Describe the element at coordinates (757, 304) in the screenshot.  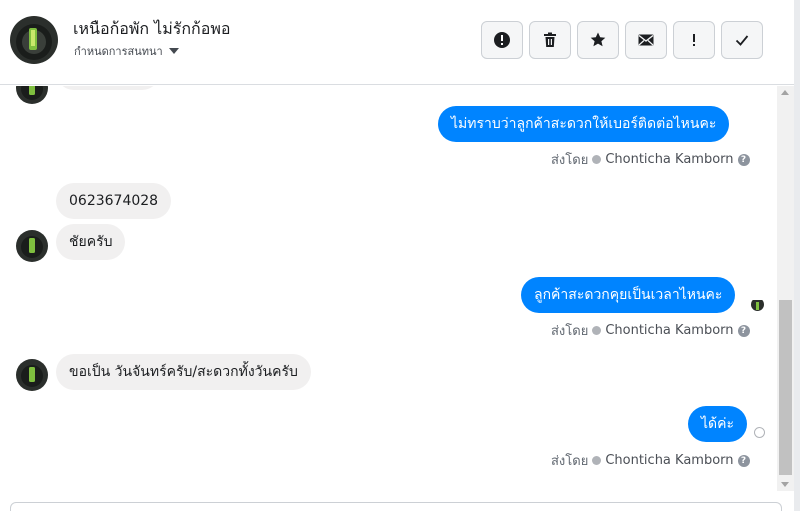
I see `seen-avatar` at that location.